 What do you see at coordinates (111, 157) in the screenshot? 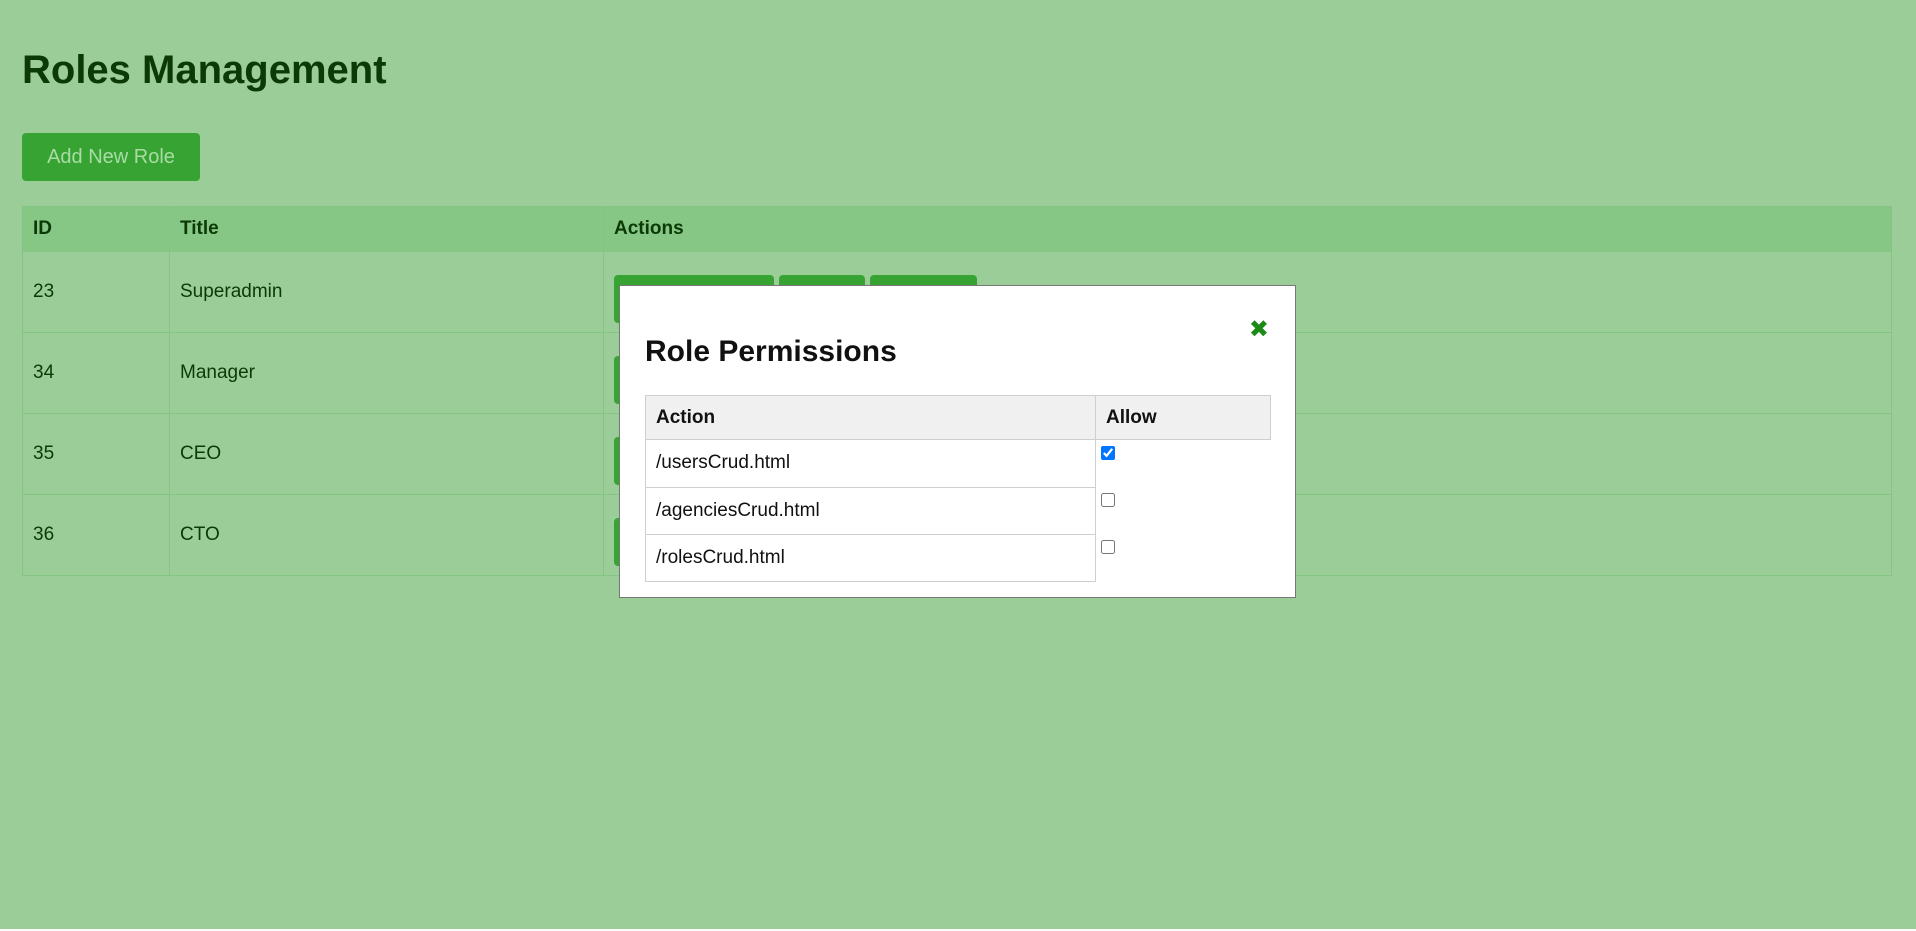
I see `add-new-role-button: Add New Role` at bounding box center [111, 157].